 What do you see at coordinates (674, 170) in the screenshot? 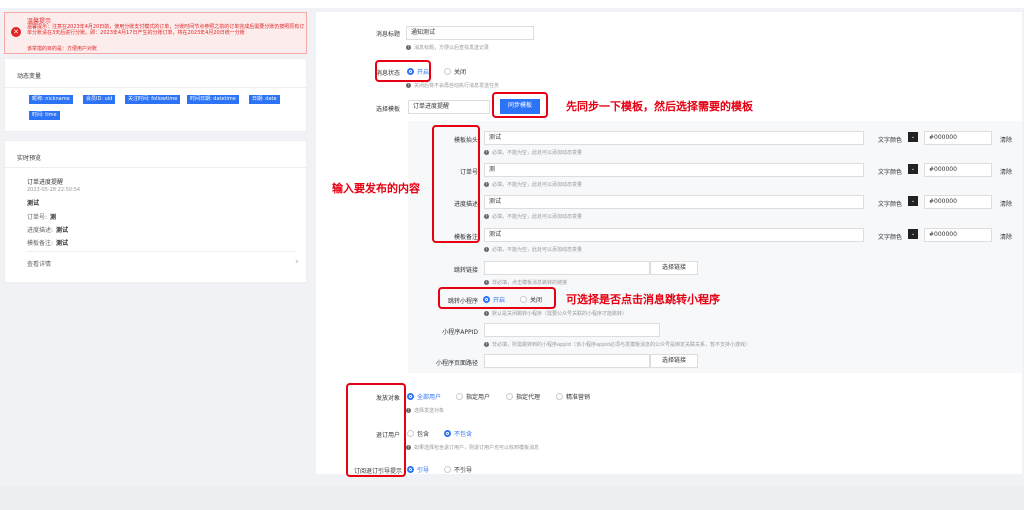
I see `field-input-order: 测` at bounding box center [674, 170].